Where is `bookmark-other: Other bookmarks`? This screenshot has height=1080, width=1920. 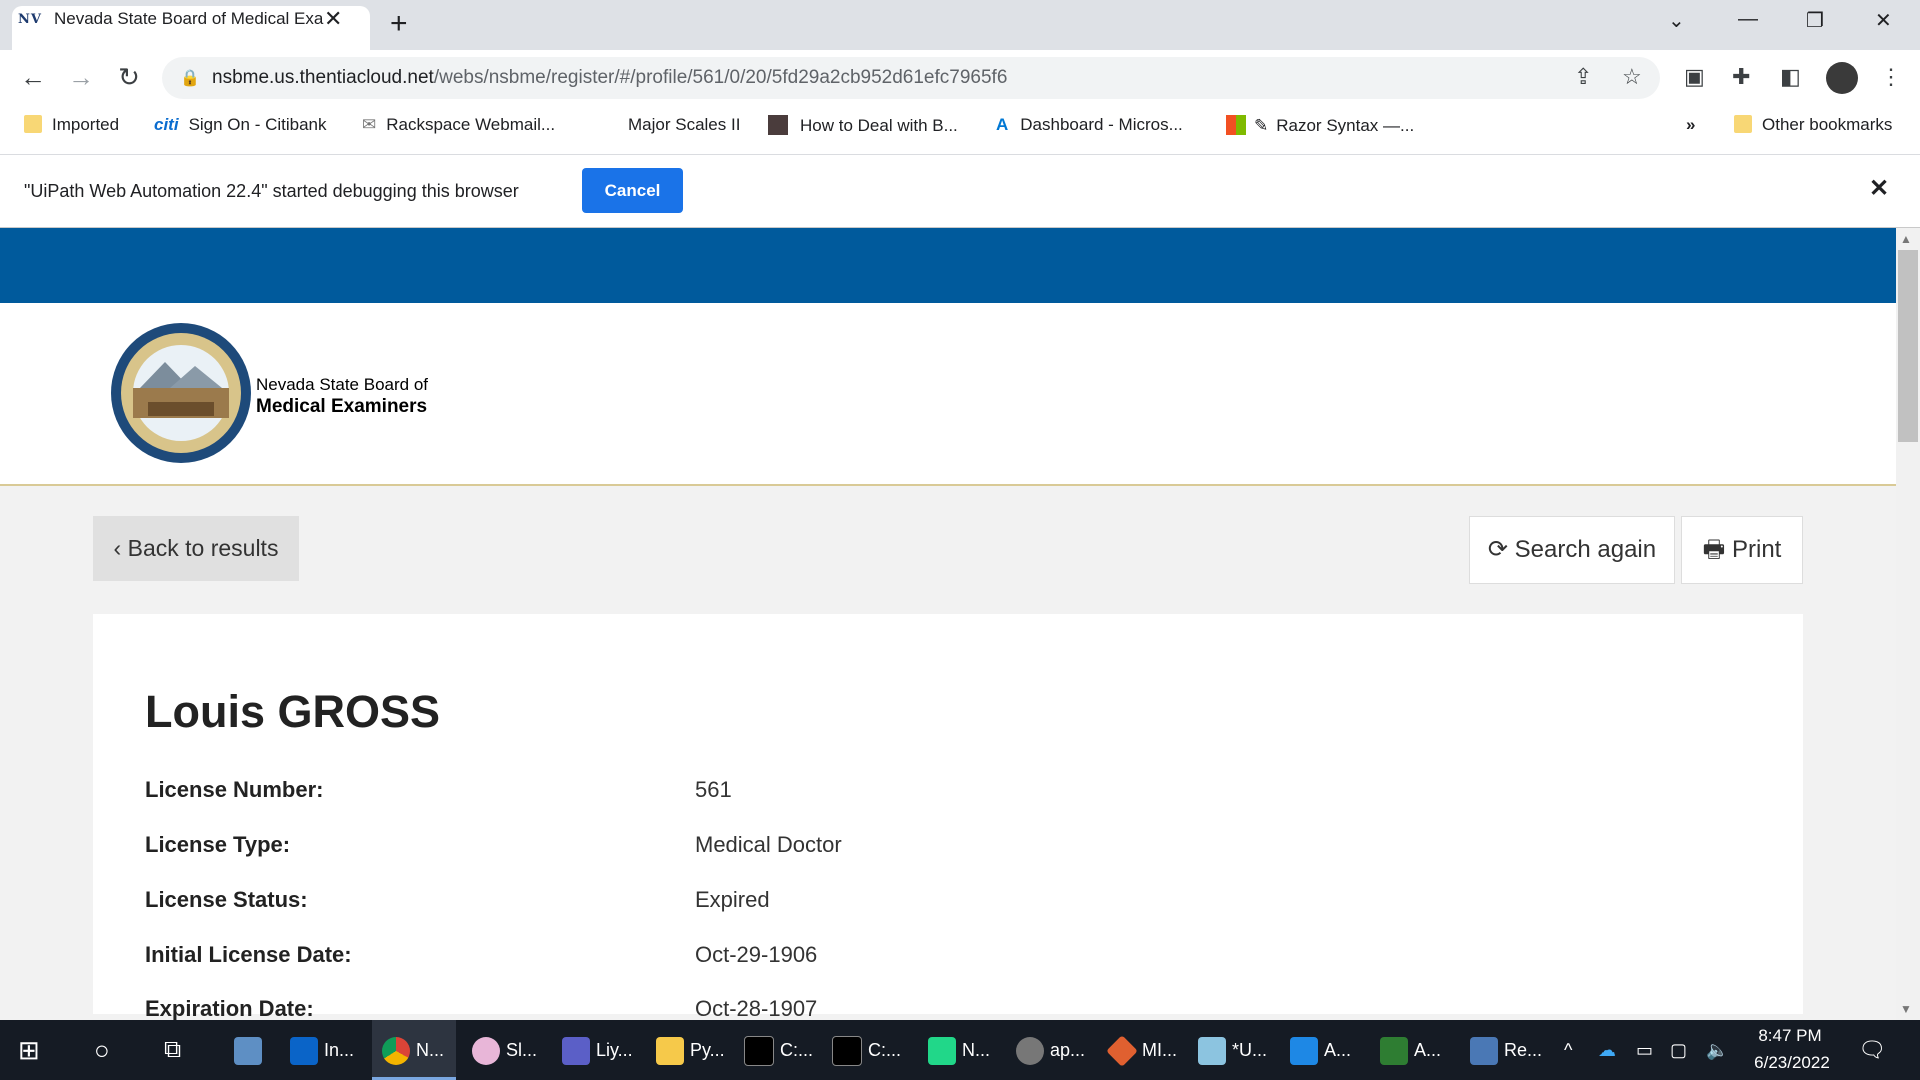
bookmark-other: Other bookmarks is located at coordinates (1813, 125).